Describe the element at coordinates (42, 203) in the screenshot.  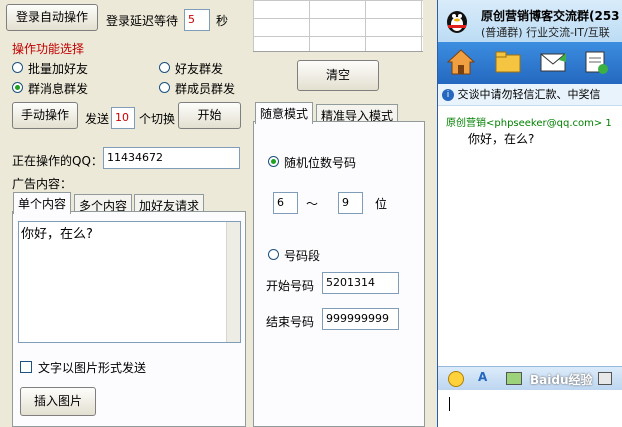
I see `tab-single-content: 单个内容` at that location.